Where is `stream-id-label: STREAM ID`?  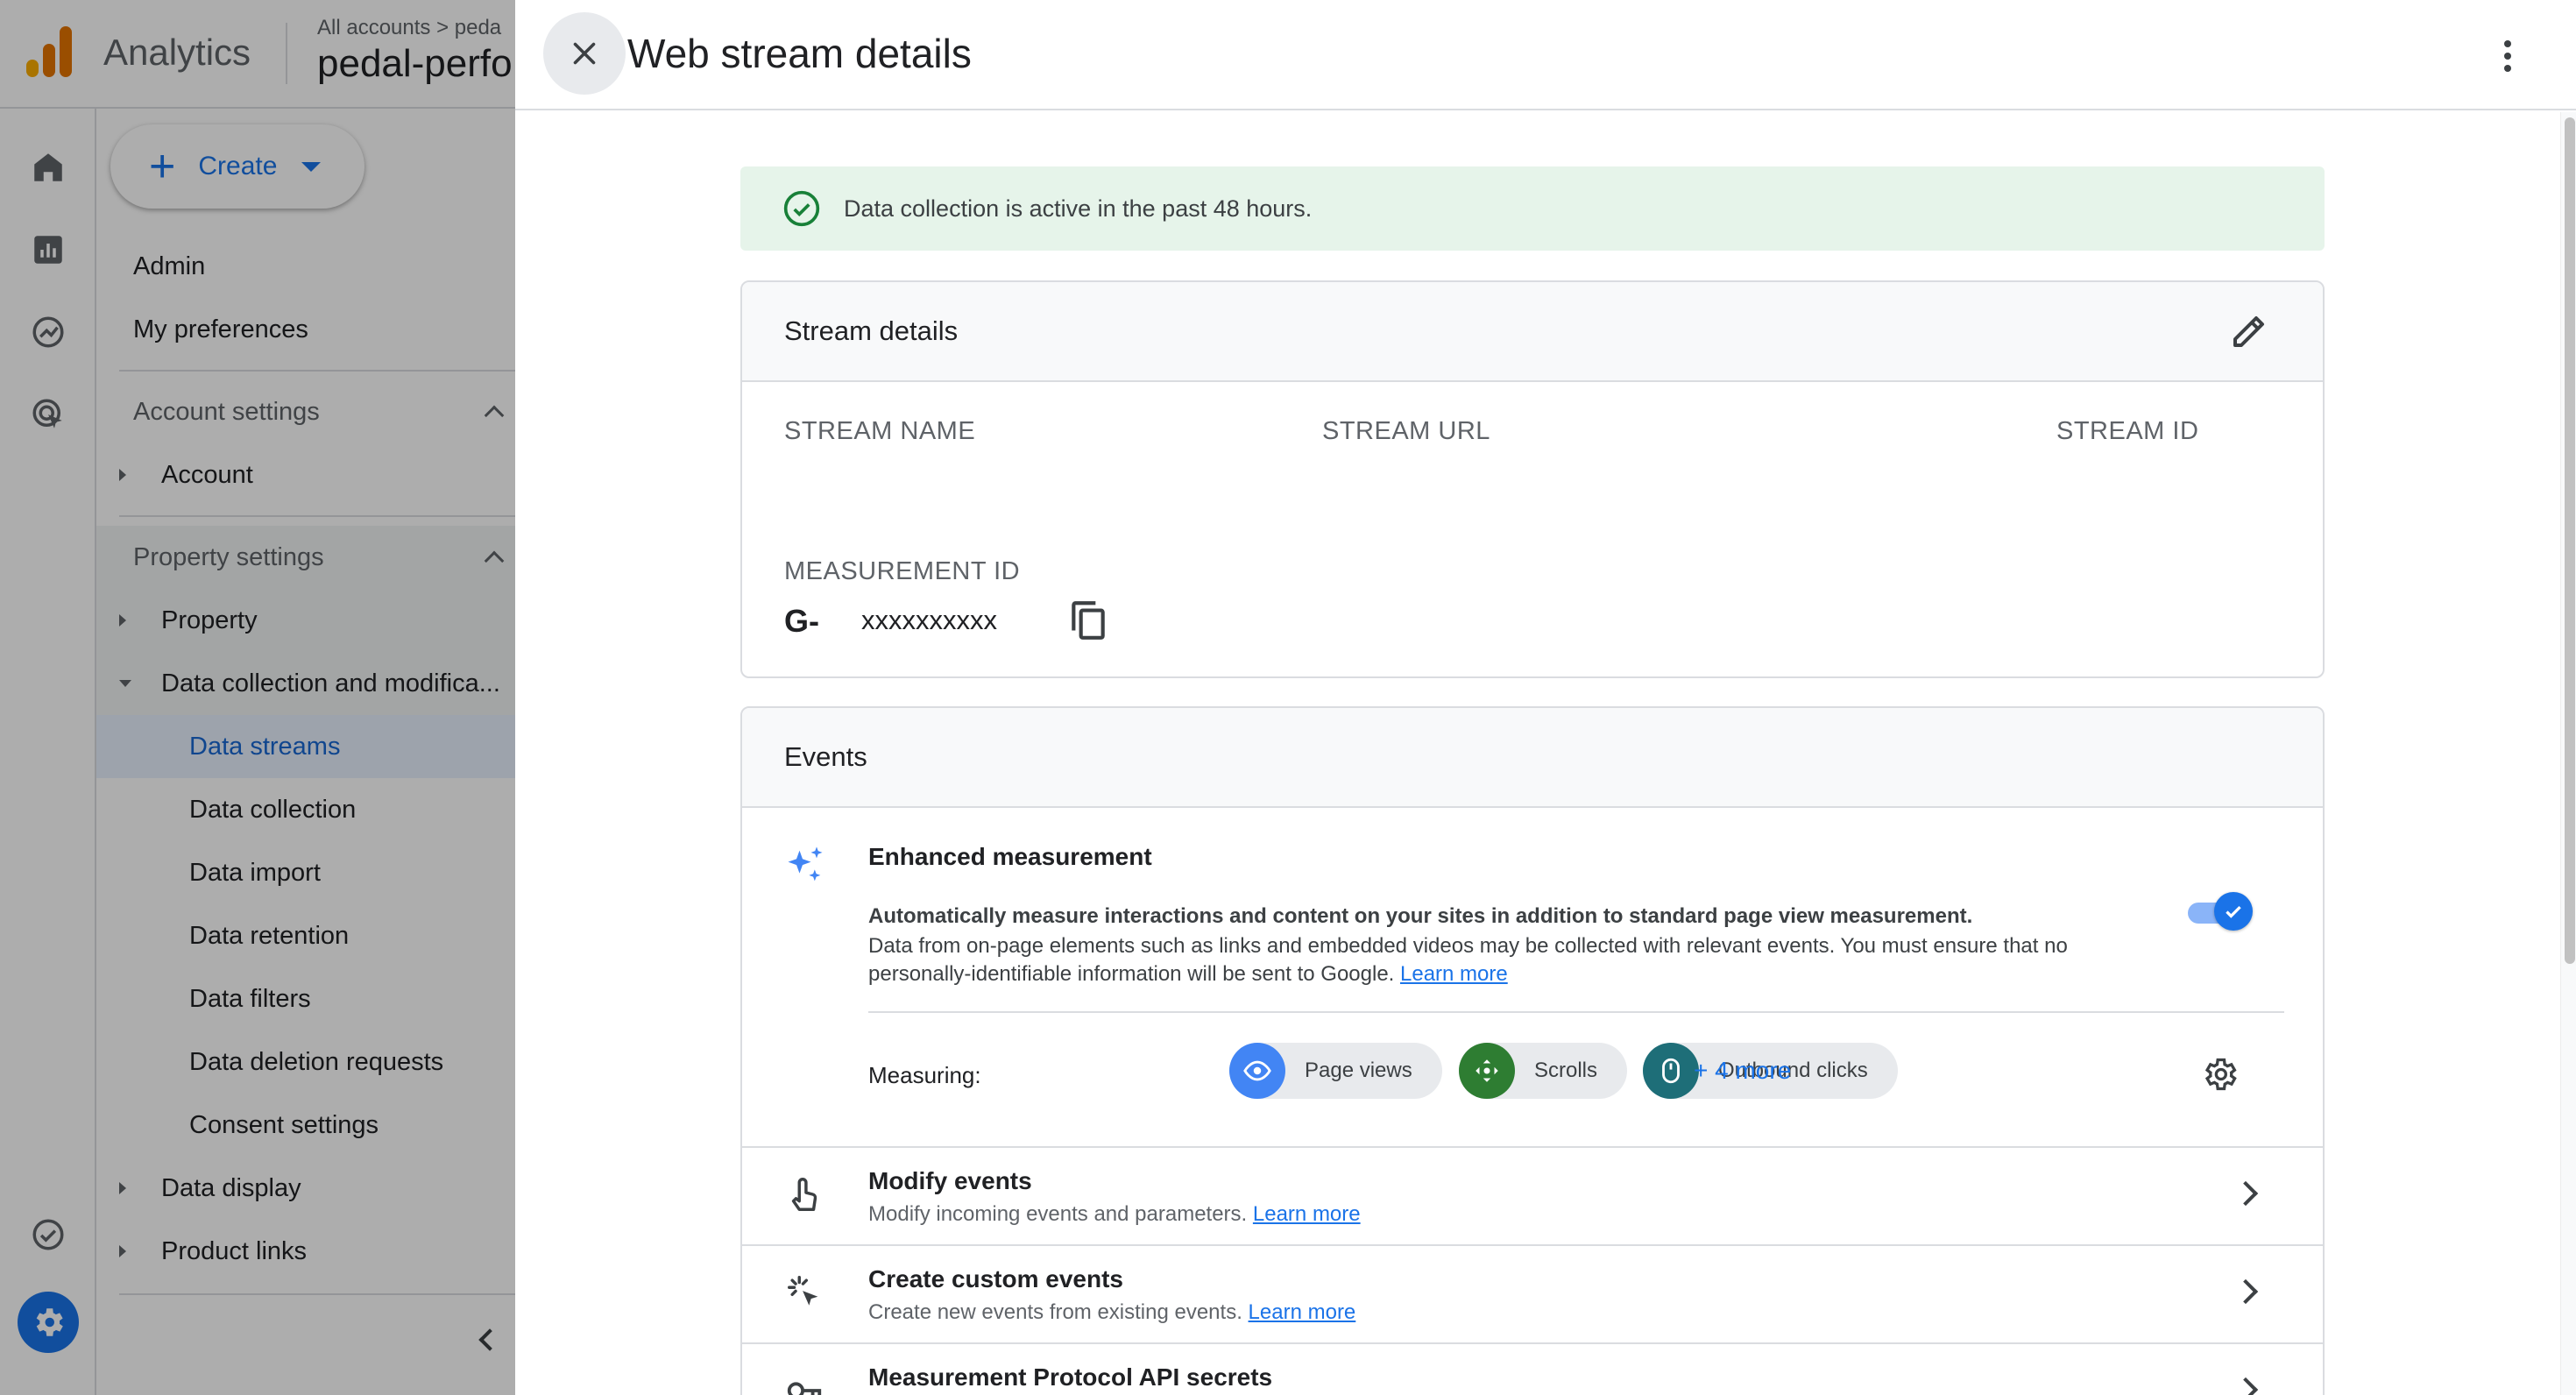 stream-id-label: STREAM ID is located at coordinates (2127, 431).